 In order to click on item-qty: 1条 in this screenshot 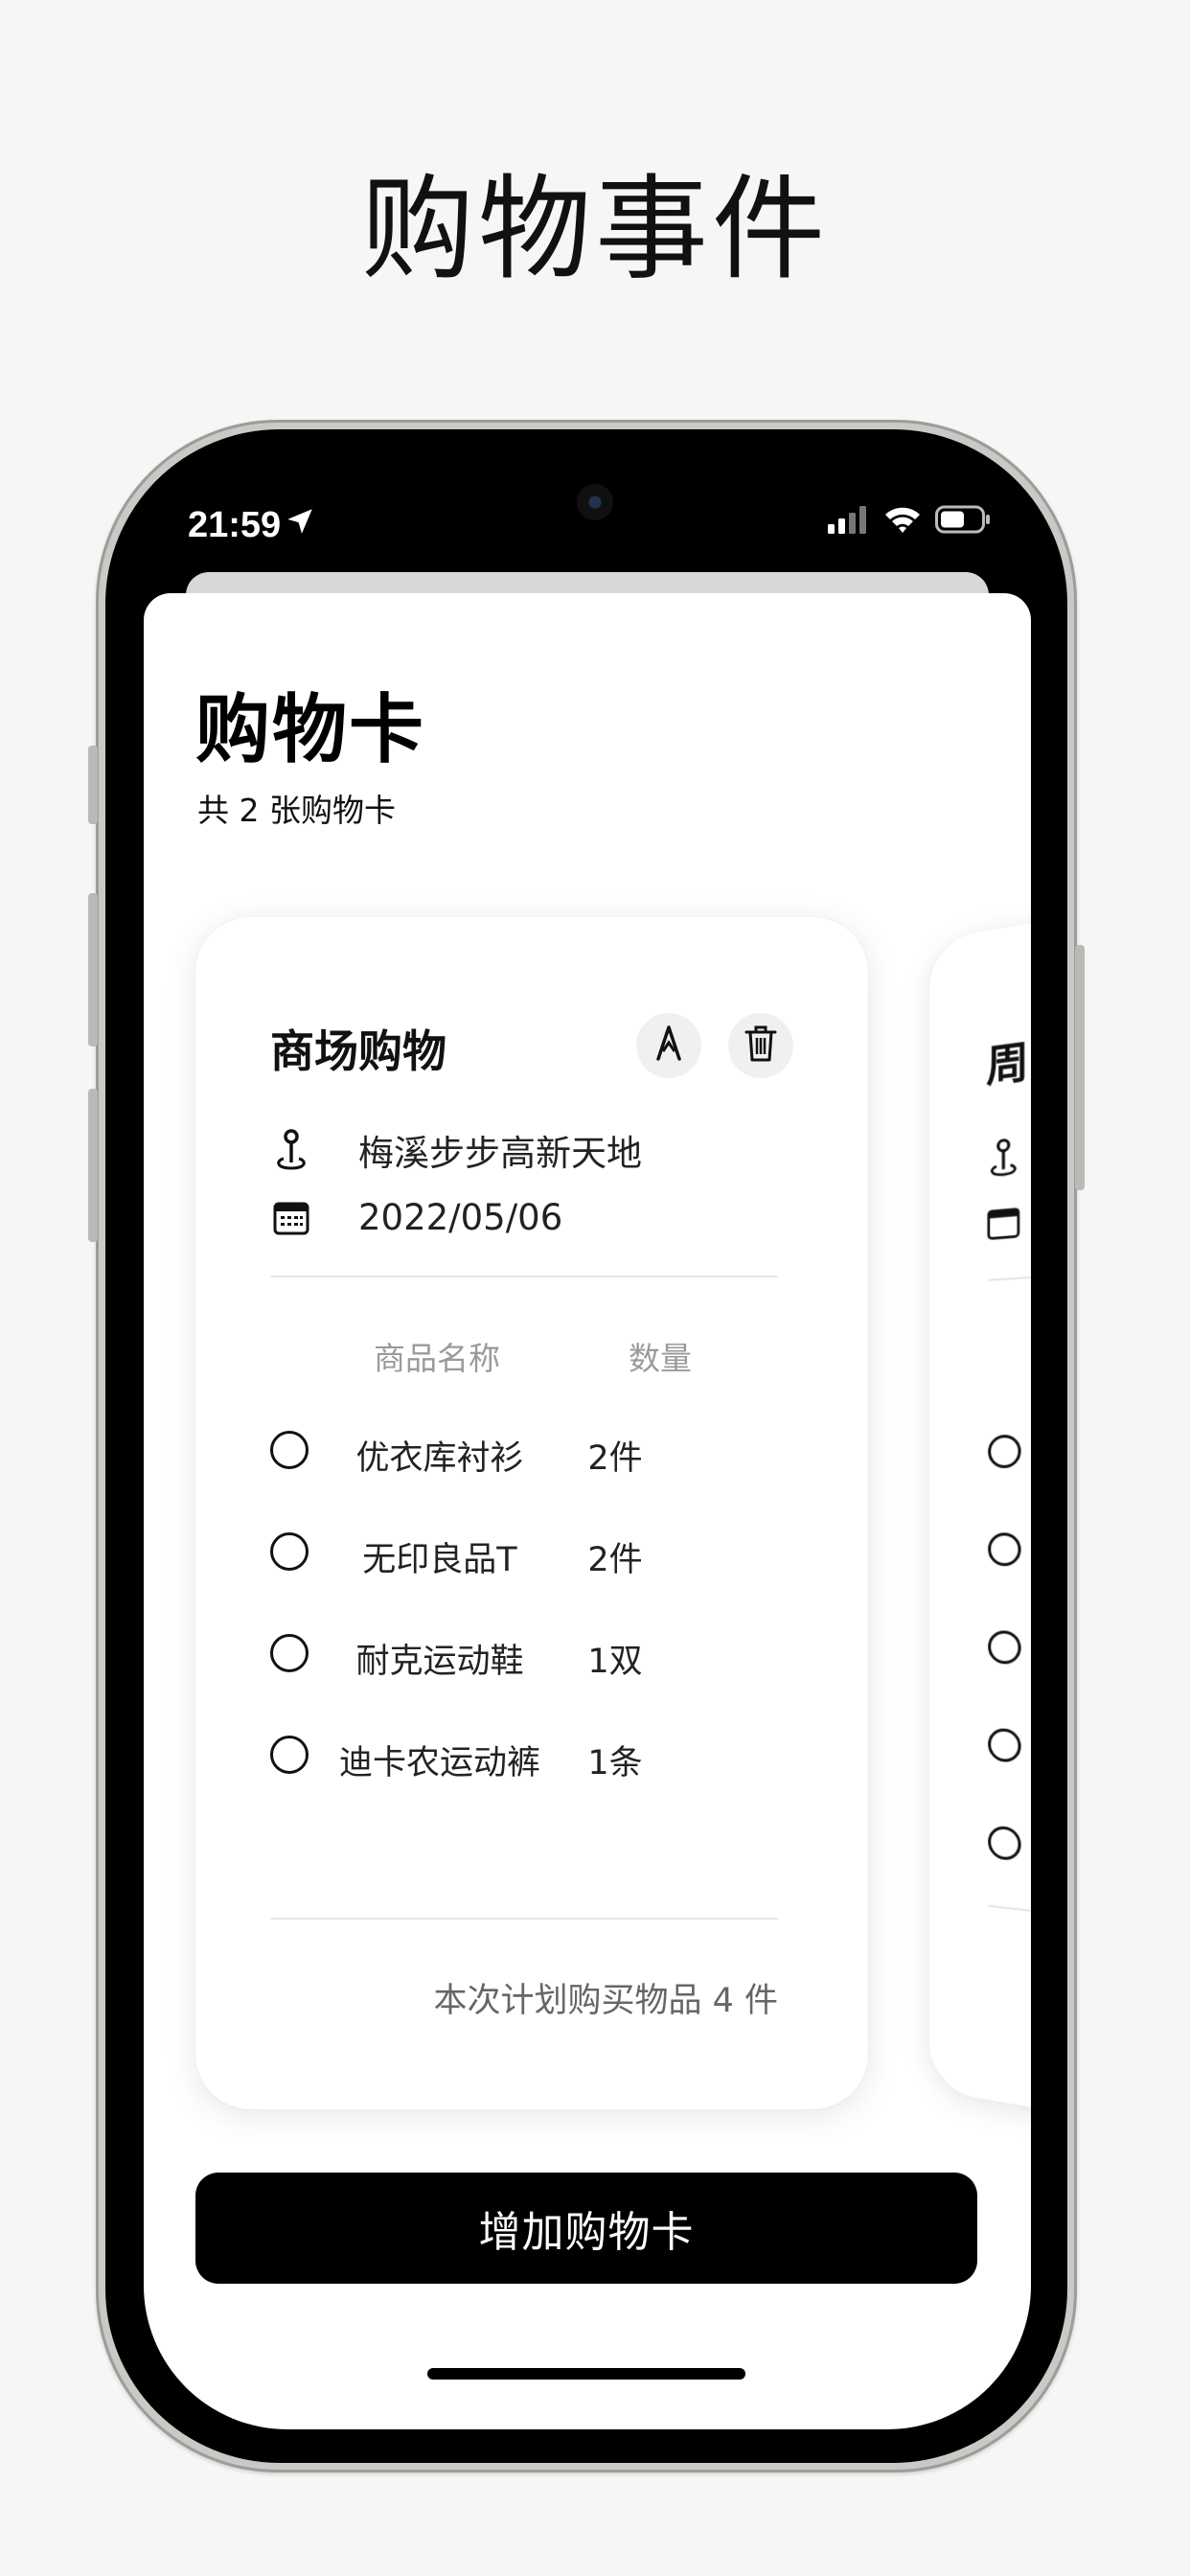, I will do `click(615, 1763)`.